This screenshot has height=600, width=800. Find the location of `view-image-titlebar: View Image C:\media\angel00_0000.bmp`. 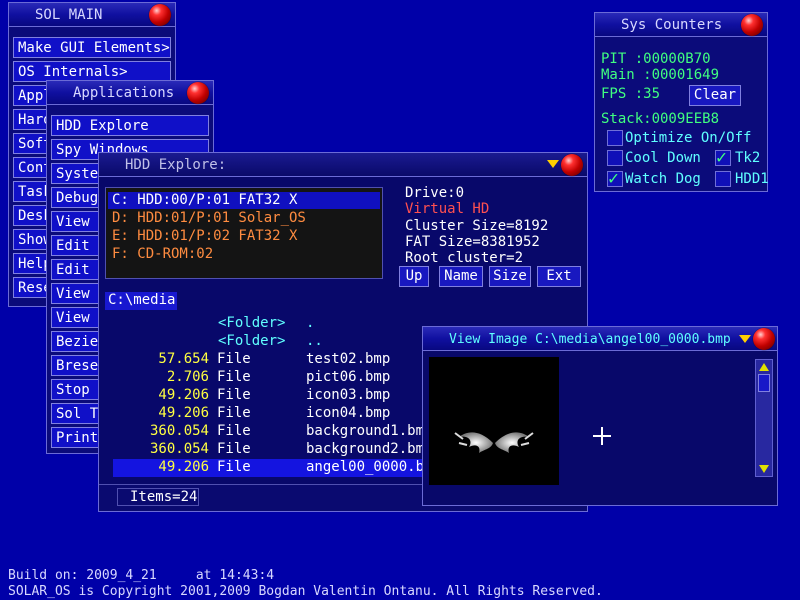

view-image-titlebar: View Image C:\media\angel00_0000.bmp is located at coordinates (600, 339).